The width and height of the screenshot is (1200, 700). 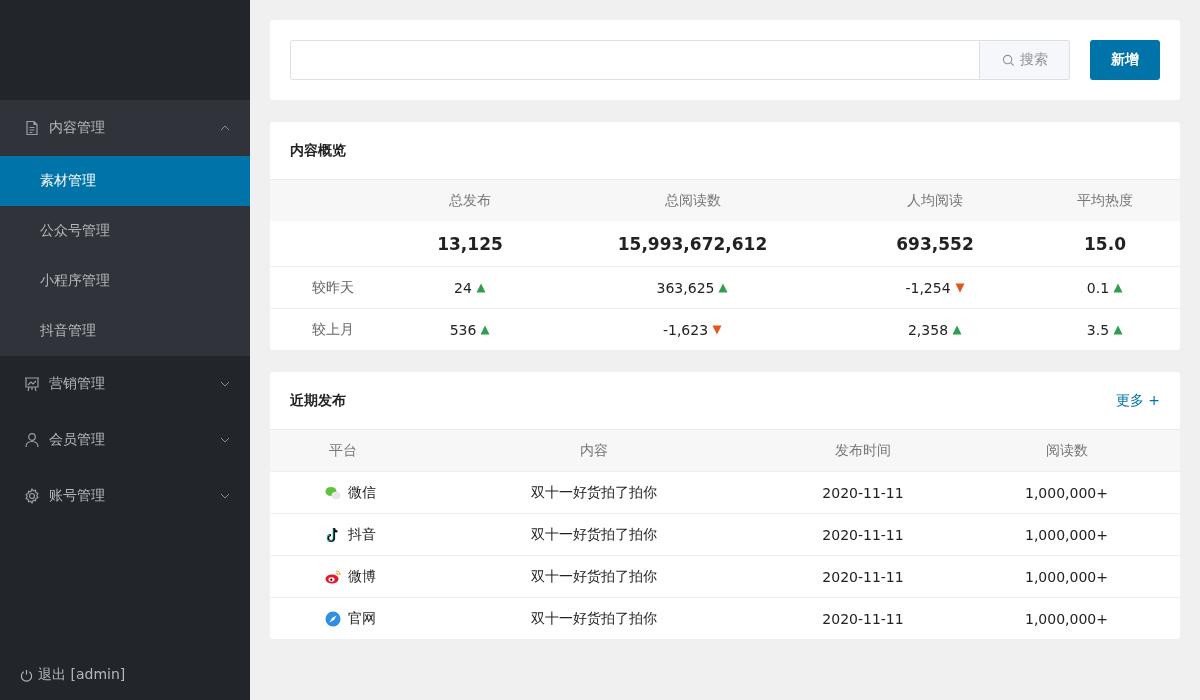 I want to click on change-value: 24, so click(x=463, y=287).